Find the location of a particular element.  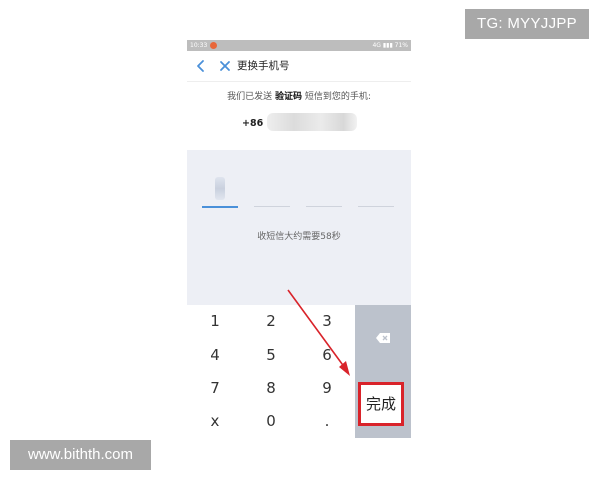

done-label: 完成 is located at coordinates (380, 404).